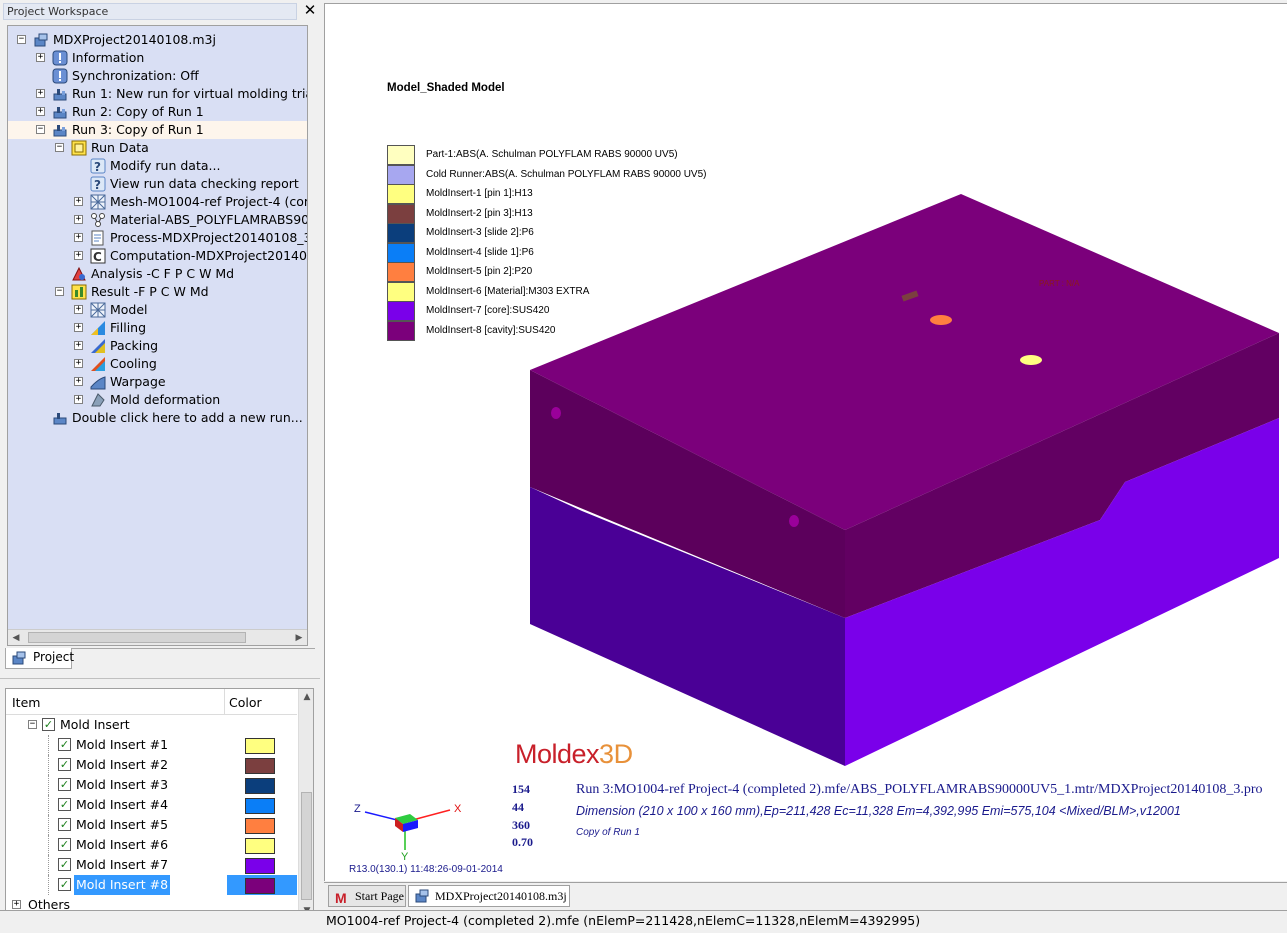 The width and height of the screenshot is (1287, 933). I want to click on tree-item: + Material-ABS_POLYFLAMRABS9000, so click(157, 220).